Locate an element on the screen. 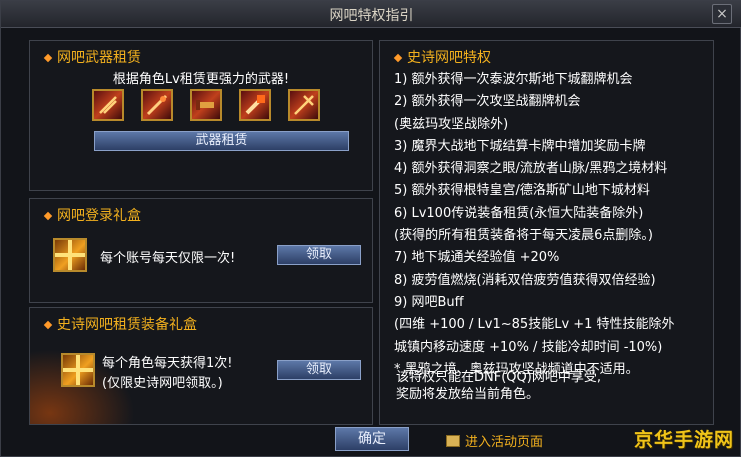 Image resolution: width=741 pixels, height=457 pixels. epic-gift-claim-button: 领取 is located at coordinates (319, 370).